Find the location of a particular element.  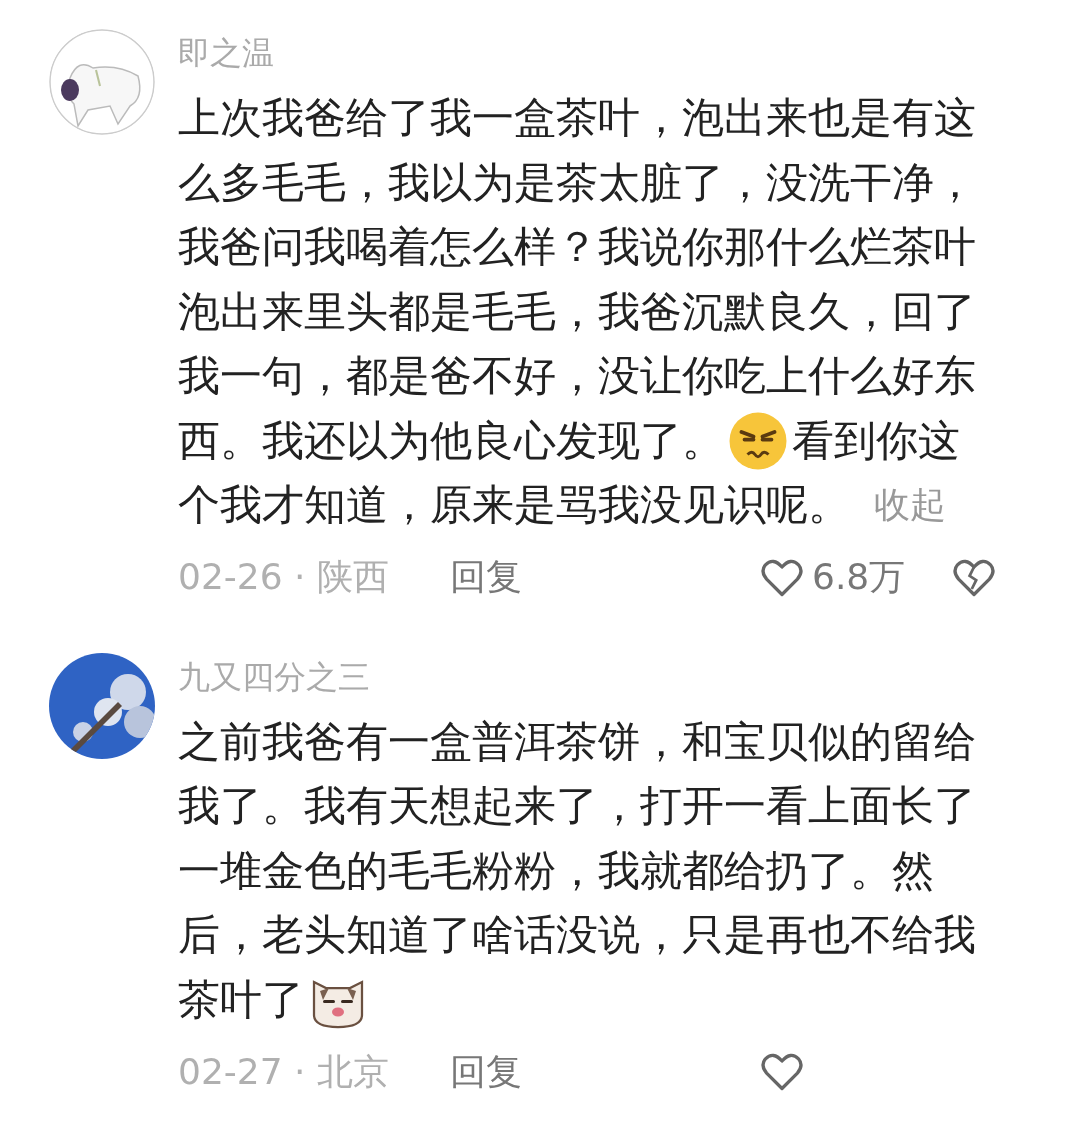

date-location: 02-26 · 陕西 is located at coordinates (284, 577).